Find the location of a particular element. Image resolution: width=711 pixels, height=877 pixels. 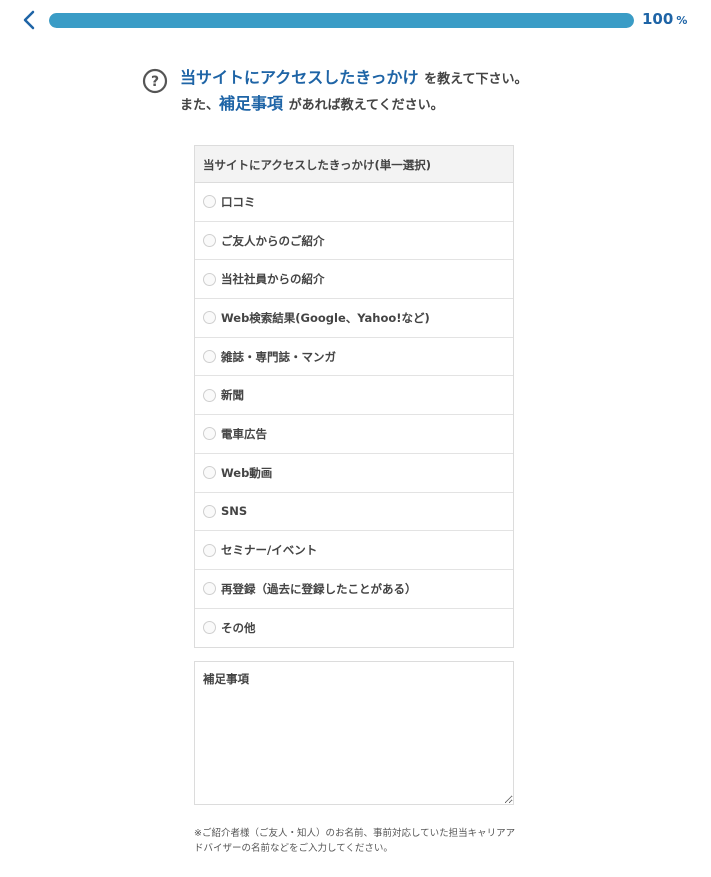

radio-option: 口コミ is located at coordinates (354, 202).